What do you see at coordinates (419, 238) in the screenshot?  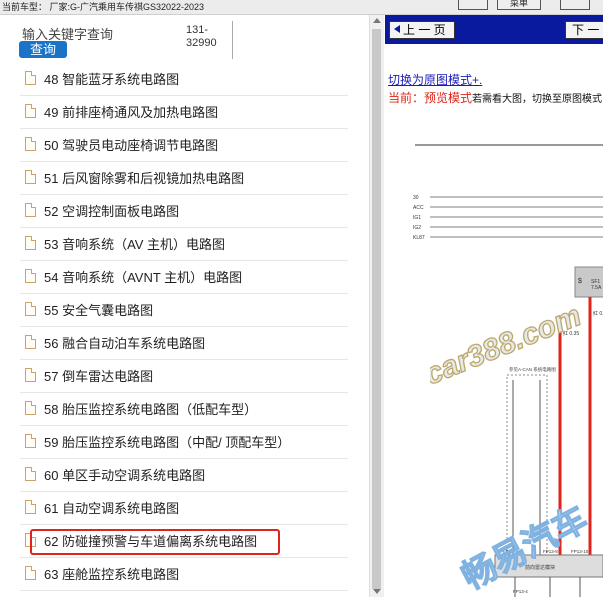 I see `rail-label: KL87` at bounding box center [419, 238].